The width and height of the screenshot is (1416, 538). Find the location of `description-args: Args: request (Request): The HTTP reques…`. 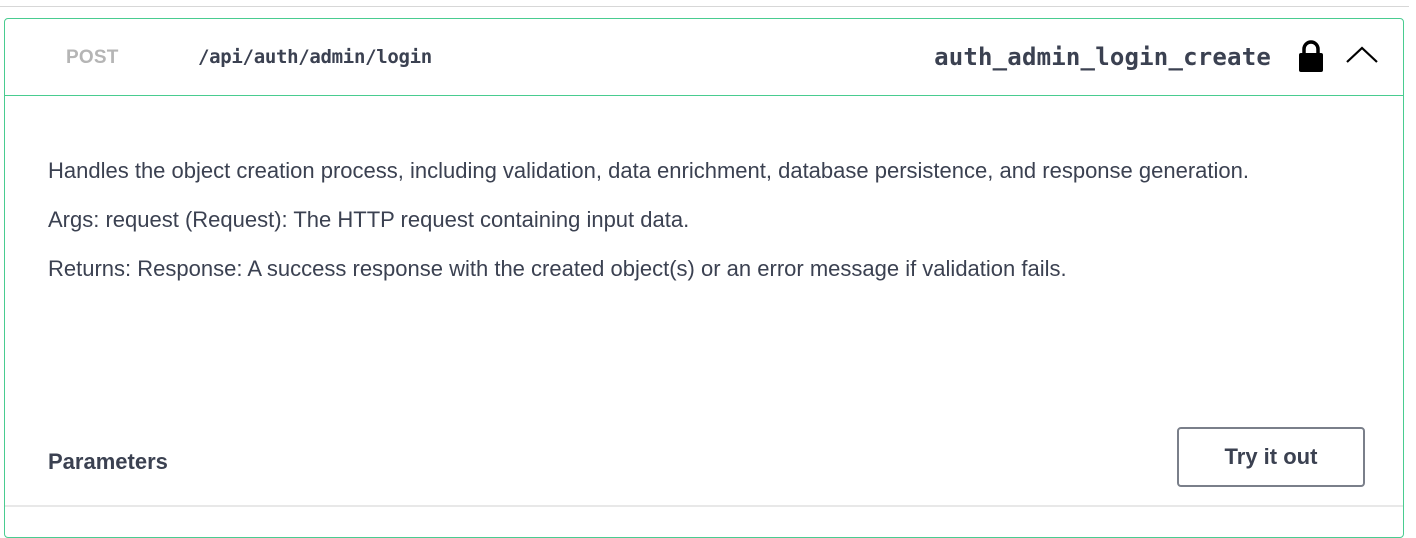

description-args: Args: request (Request): The HTTP reques… is located at coordinates (369, 219).